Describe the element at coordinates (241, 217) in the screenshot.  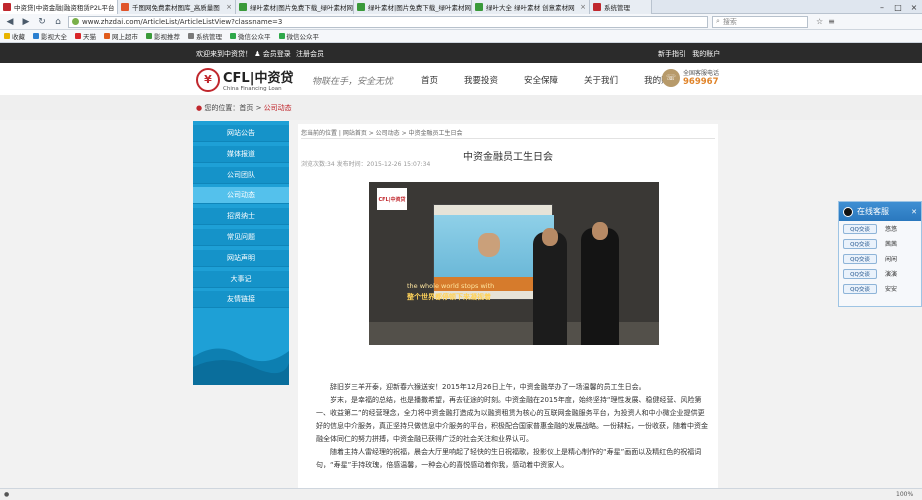
I see `sidebar-item: 招贤纳士` at that location.